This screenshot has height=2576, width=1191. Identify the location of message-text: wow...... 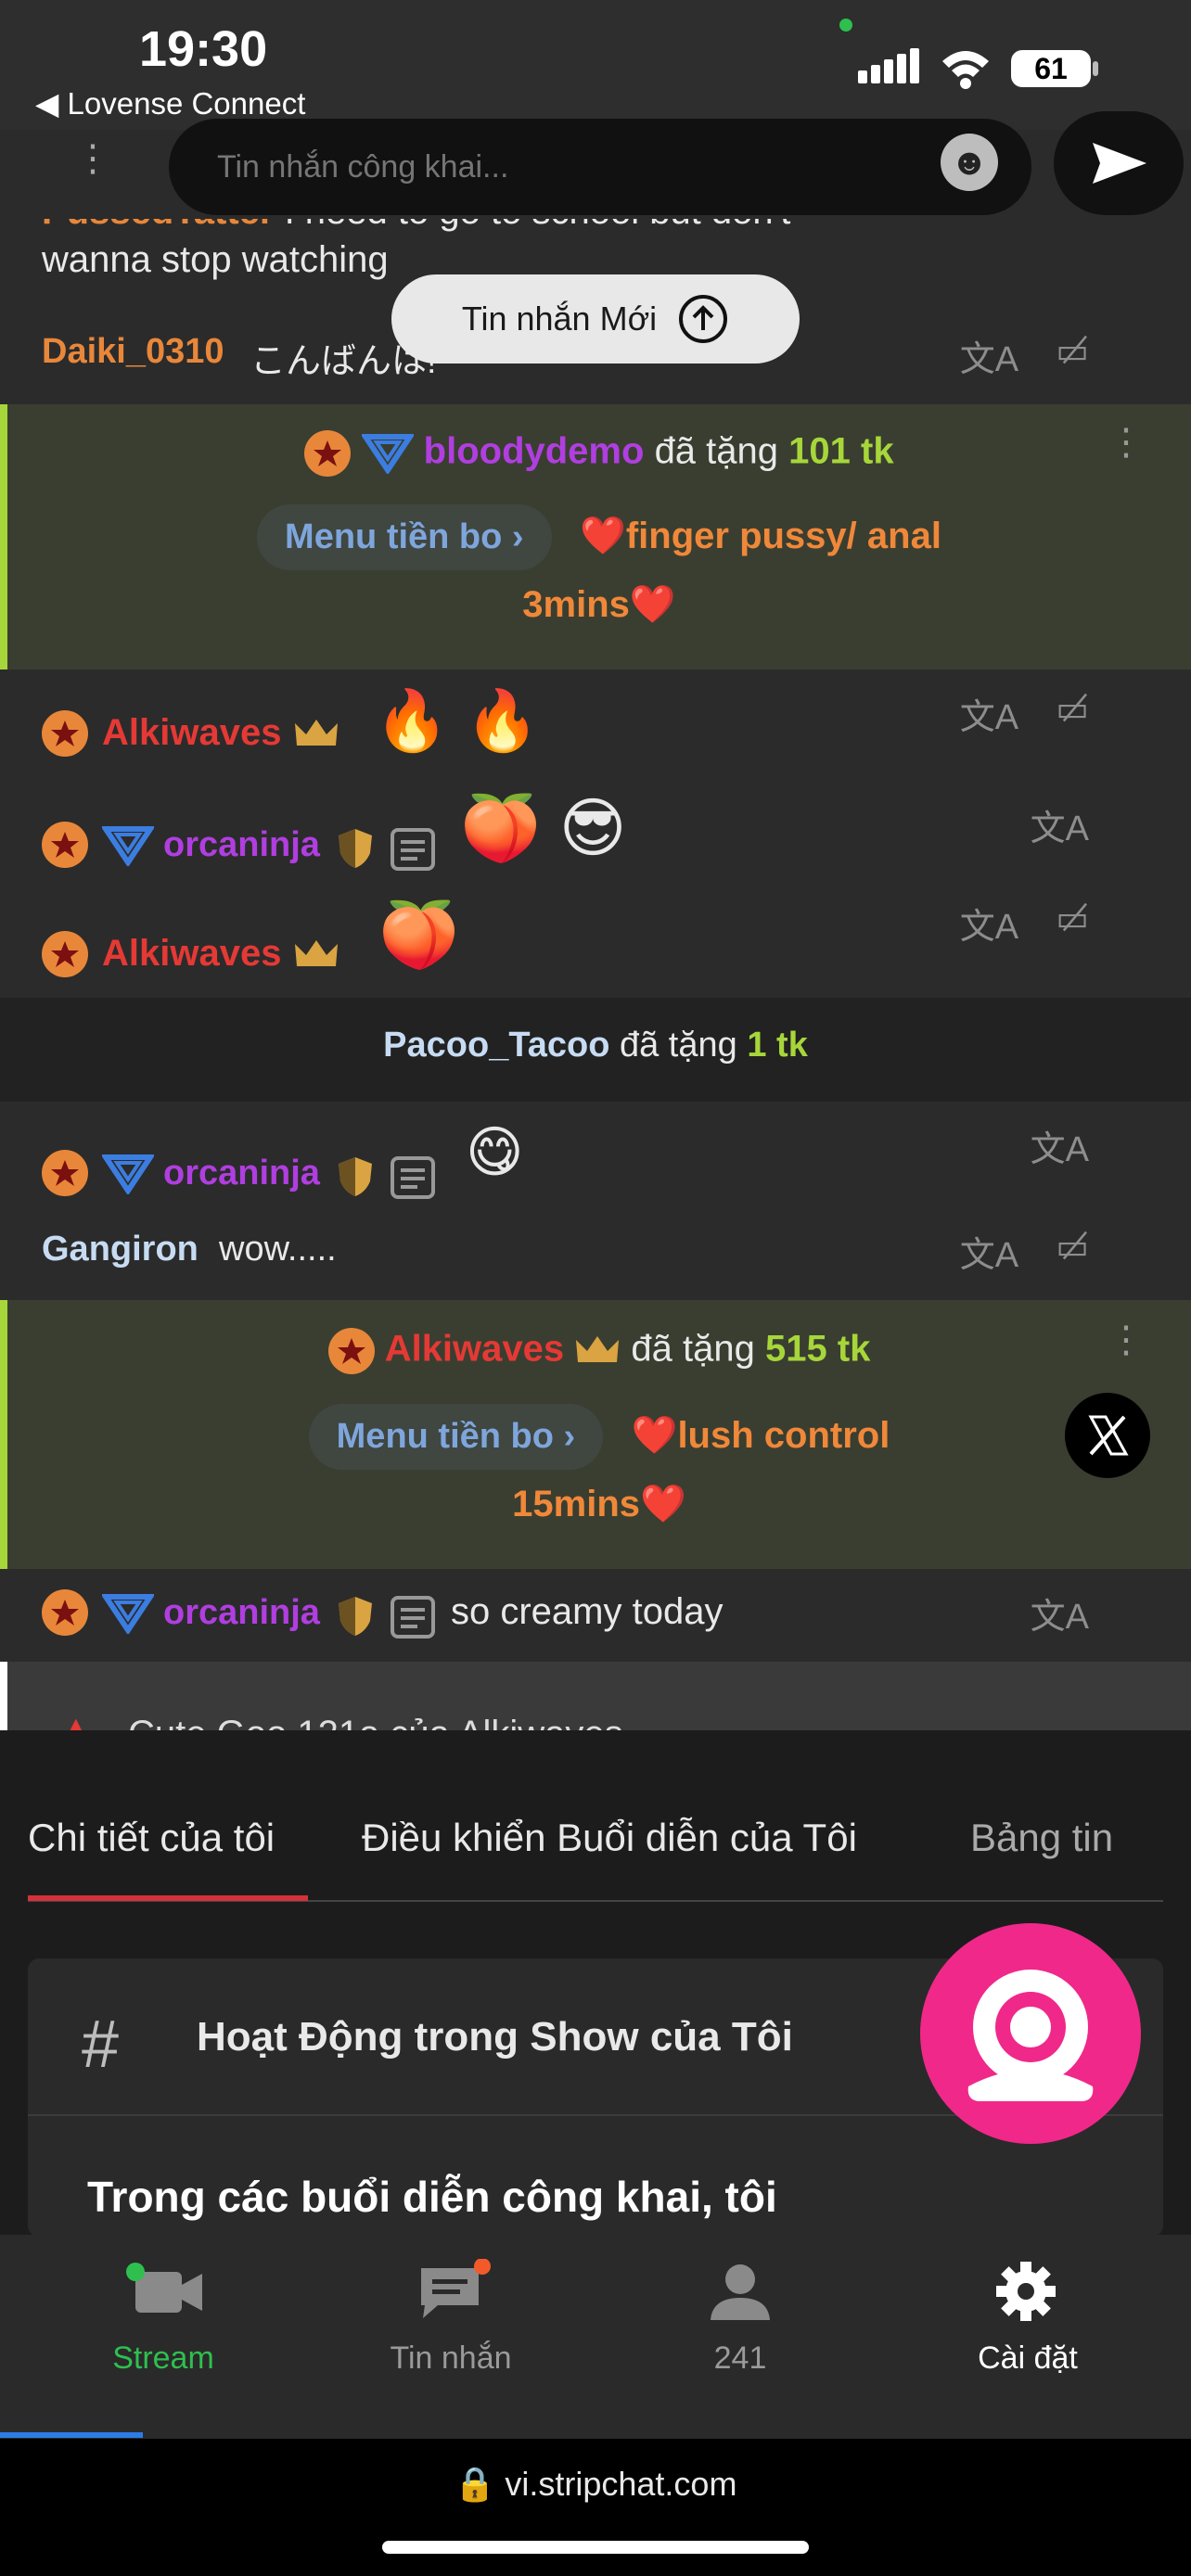
(278, 1250).